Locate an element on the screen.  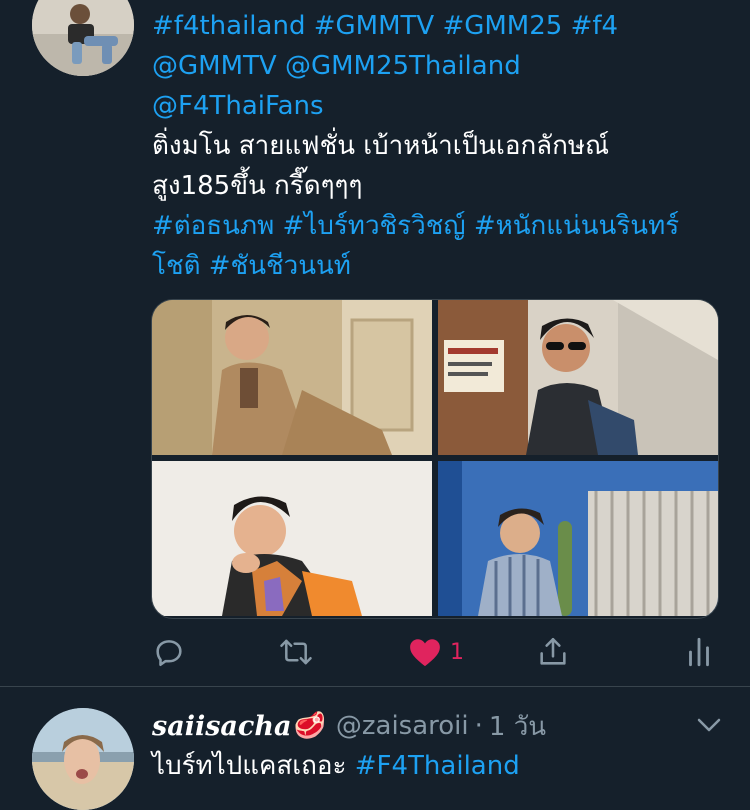
mention-line: @GMMTV @GMM25Thailand is located at coordinates (442, 66).